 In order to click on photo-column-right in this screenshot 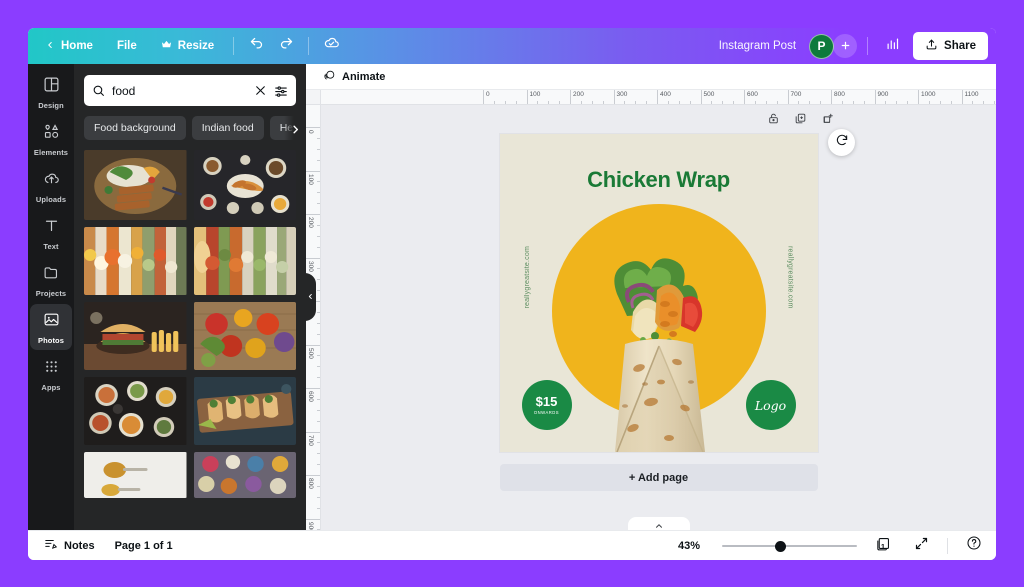, I will do `click(244, 335)`.